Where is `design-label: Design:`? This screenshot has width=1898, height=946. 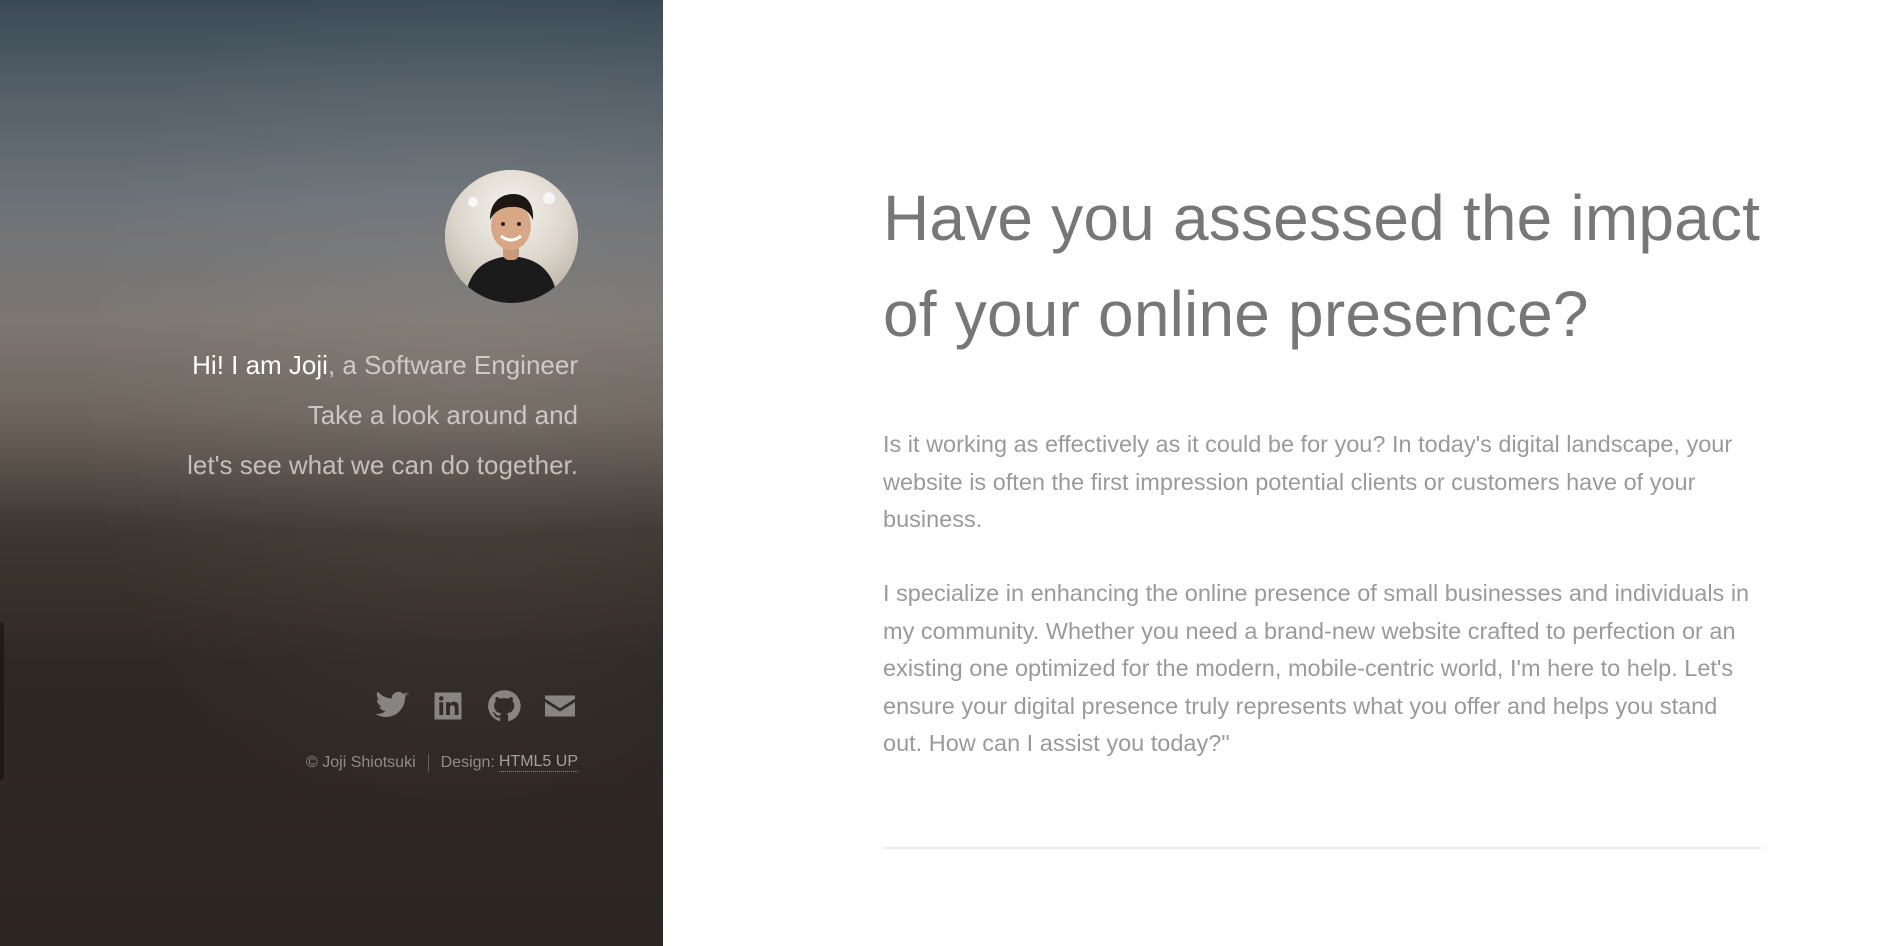 design-label: Design: is located at coordinates (467, 762).